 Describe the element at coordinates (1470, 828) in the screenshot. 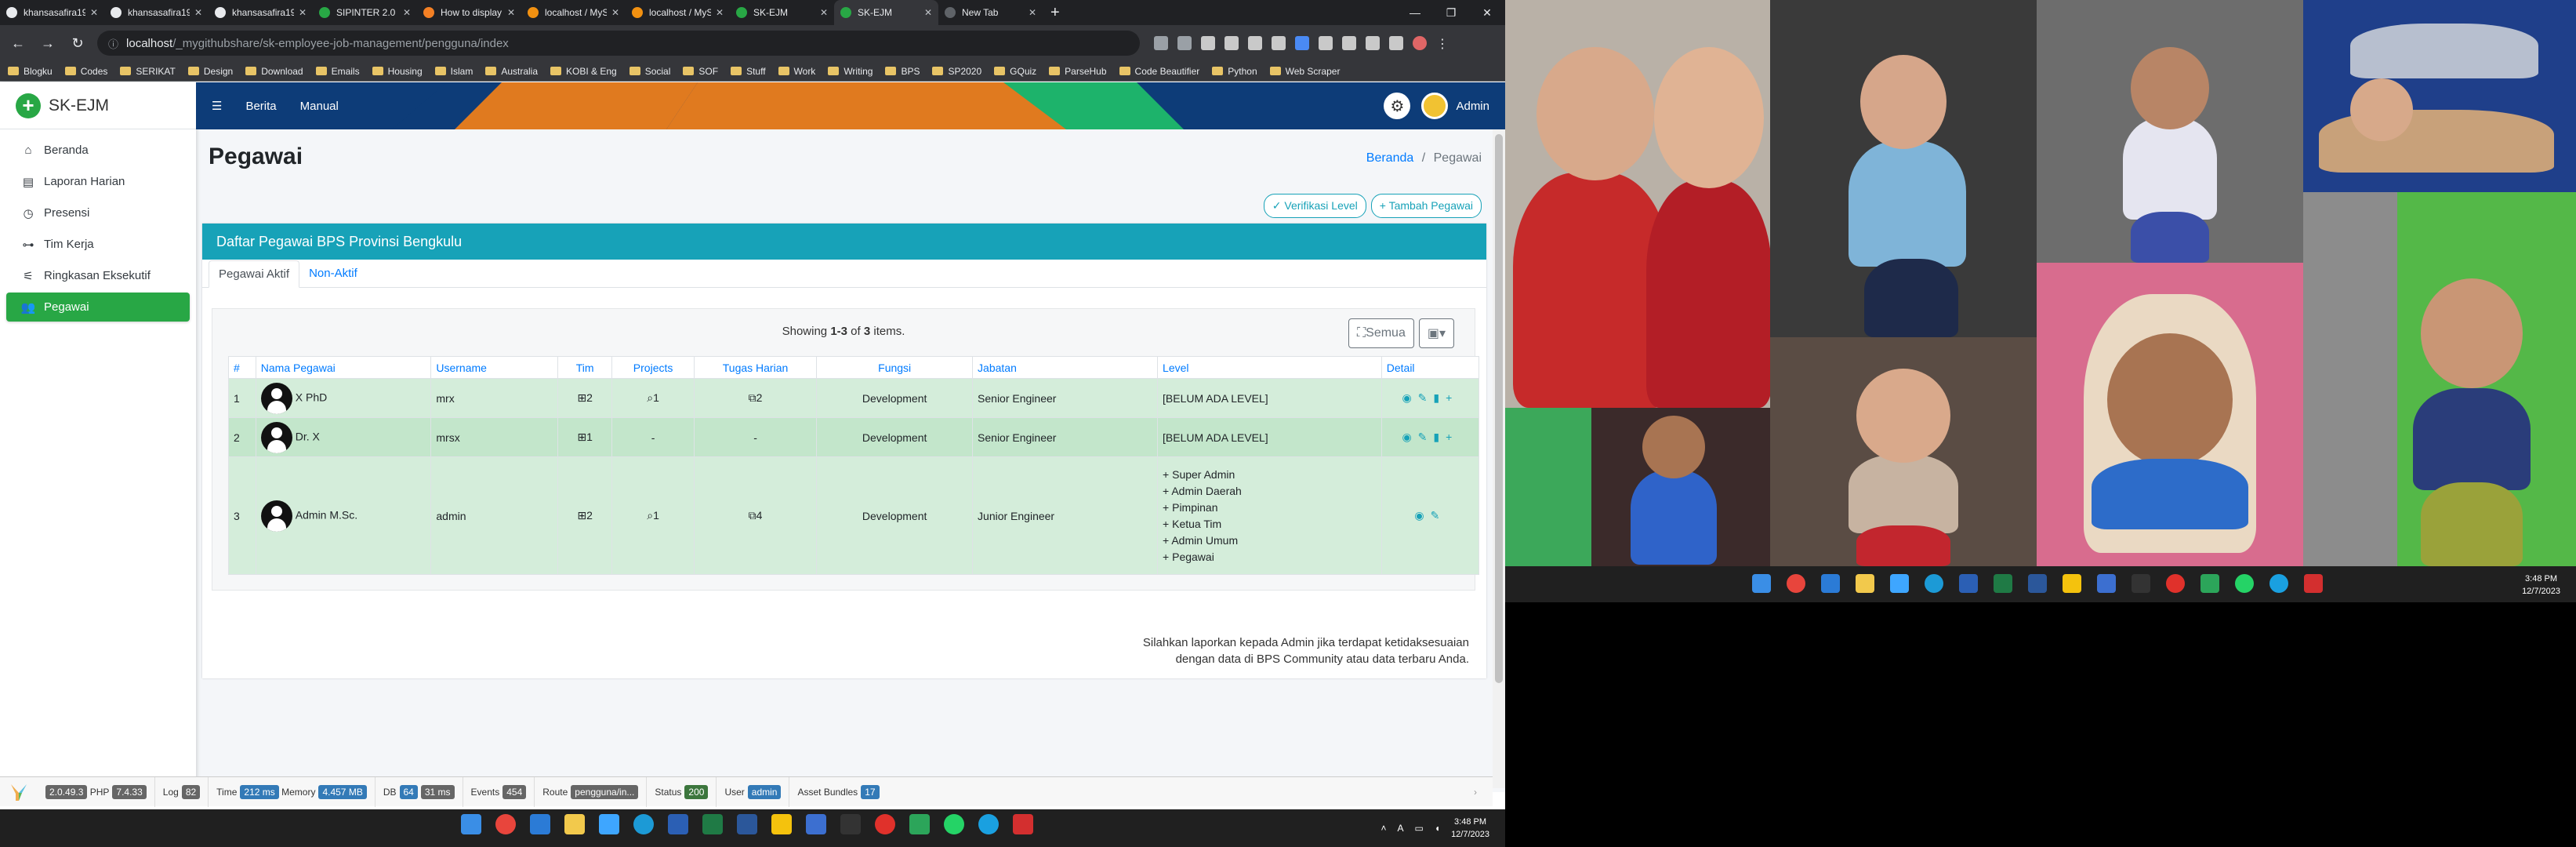

I see `clock: 3:48 PM 12/7/2023` at that location.